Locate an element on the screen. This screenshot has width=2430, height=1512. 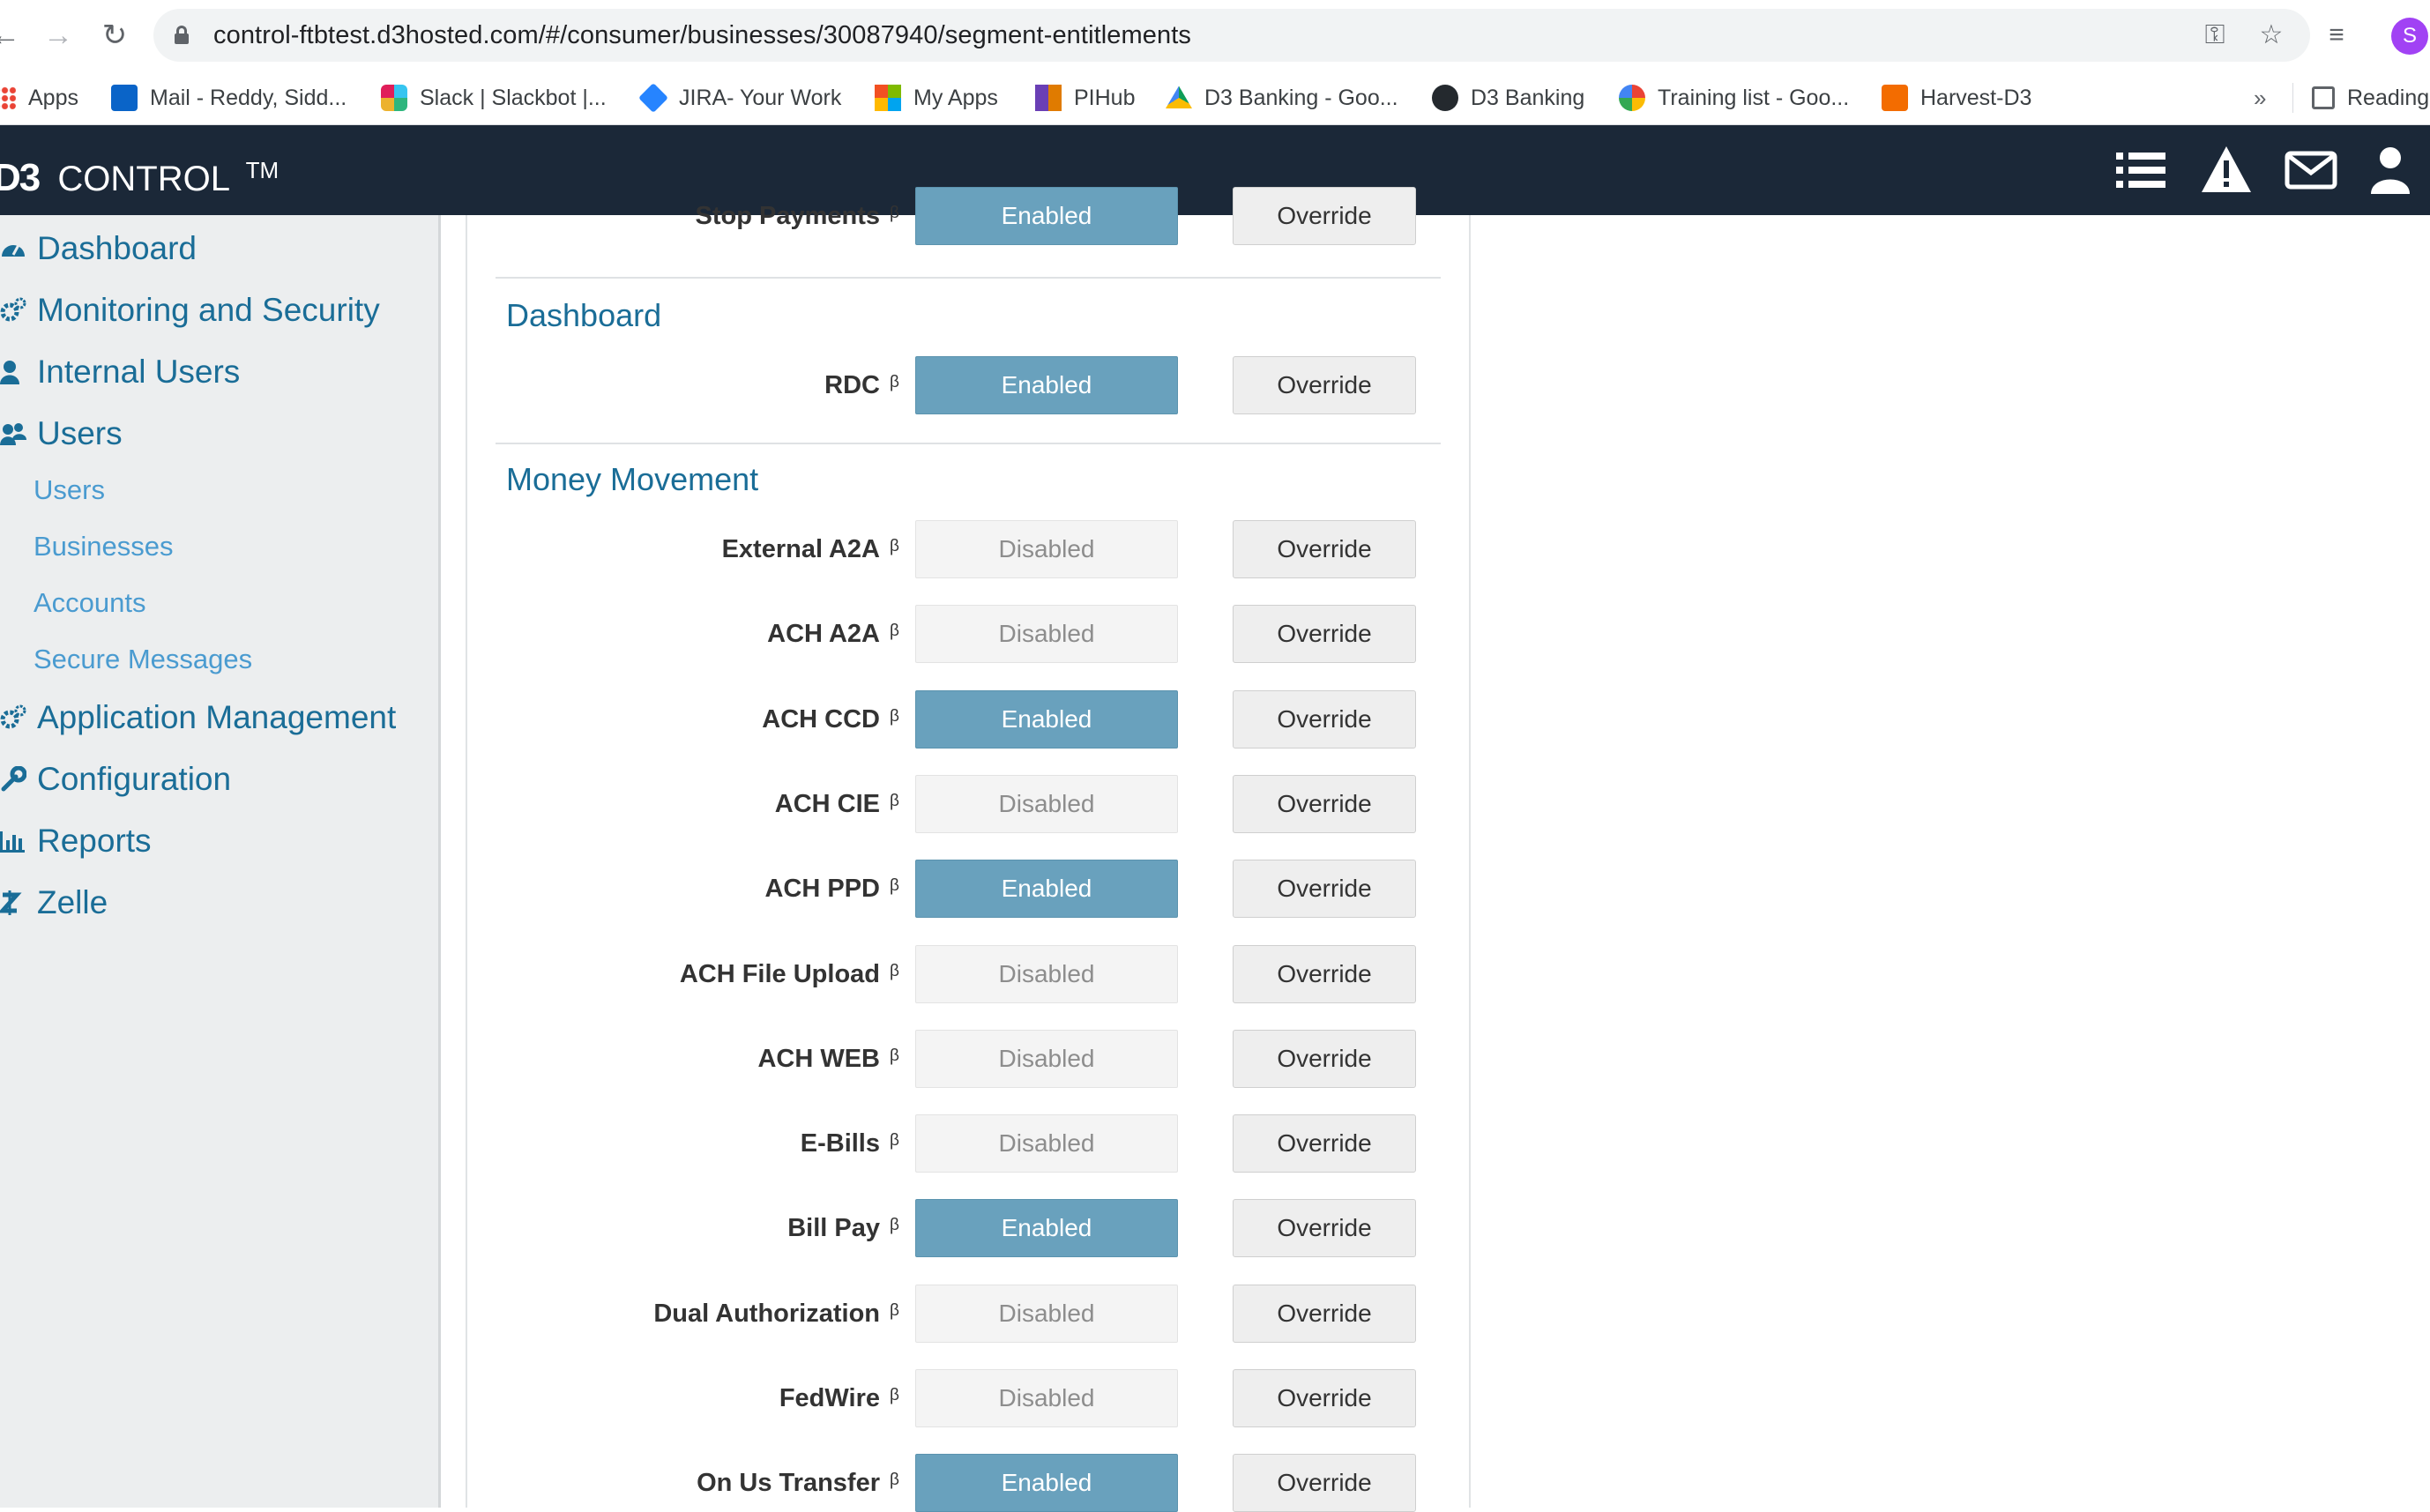
bookmark-apps: Apps is located at coordinates (39, 98).